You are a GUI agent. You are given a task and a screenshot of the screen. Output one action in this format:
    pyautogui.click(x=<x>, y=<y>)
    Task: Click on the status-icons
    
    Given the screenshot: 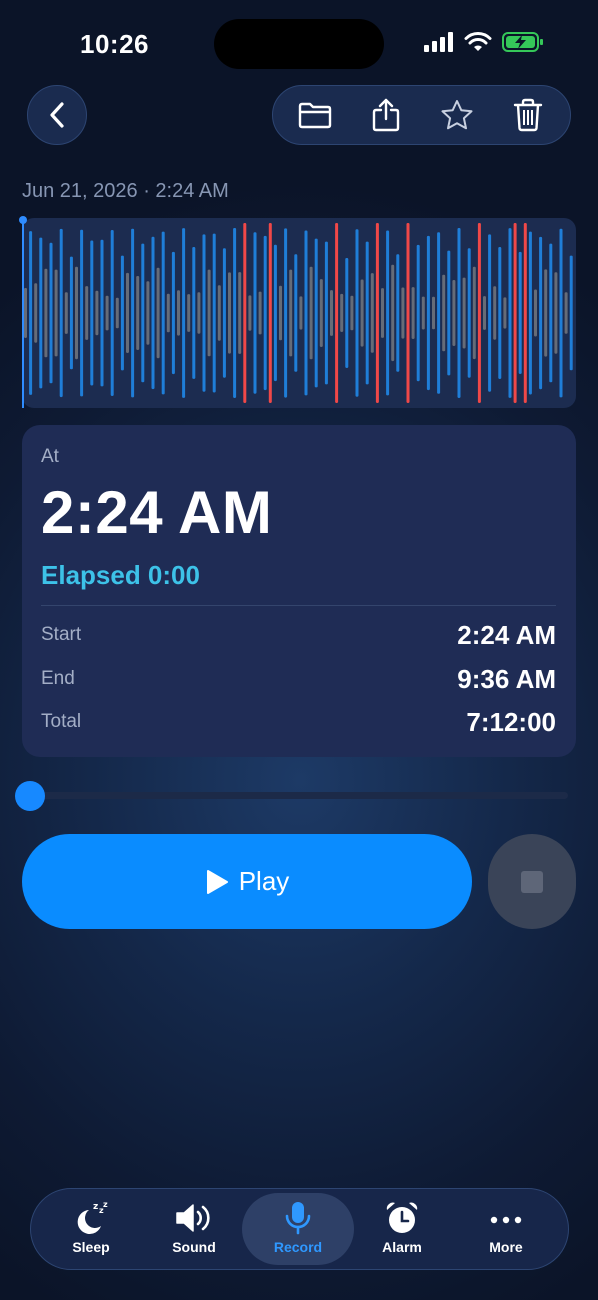 What is the action you would take?
    pyautogui.click(x=484, y=42)
    